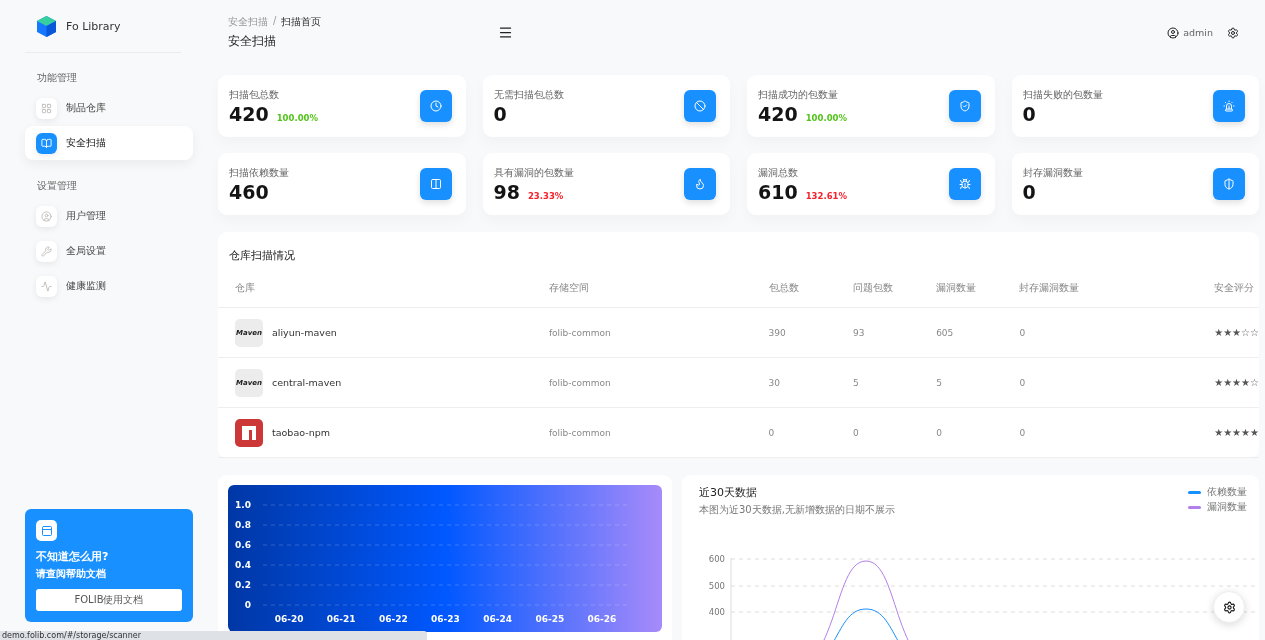 Image resolution: width=1265 pixels, height=640 pixels. Describe the element at coordinates (57, 78) in the screenshot. I see `nav-group-title: 功能管理` at that location.